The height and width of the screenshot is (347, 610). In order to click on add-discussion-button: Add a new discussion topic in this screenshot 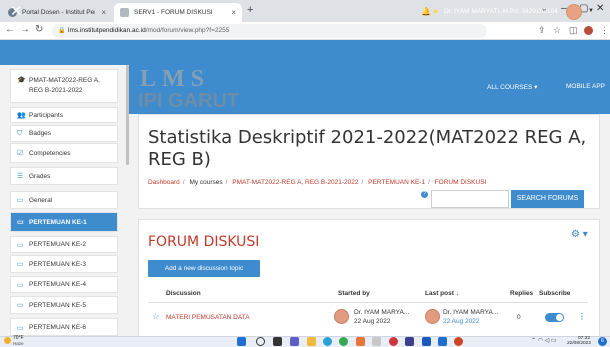, I will do `click(204, 268)`.